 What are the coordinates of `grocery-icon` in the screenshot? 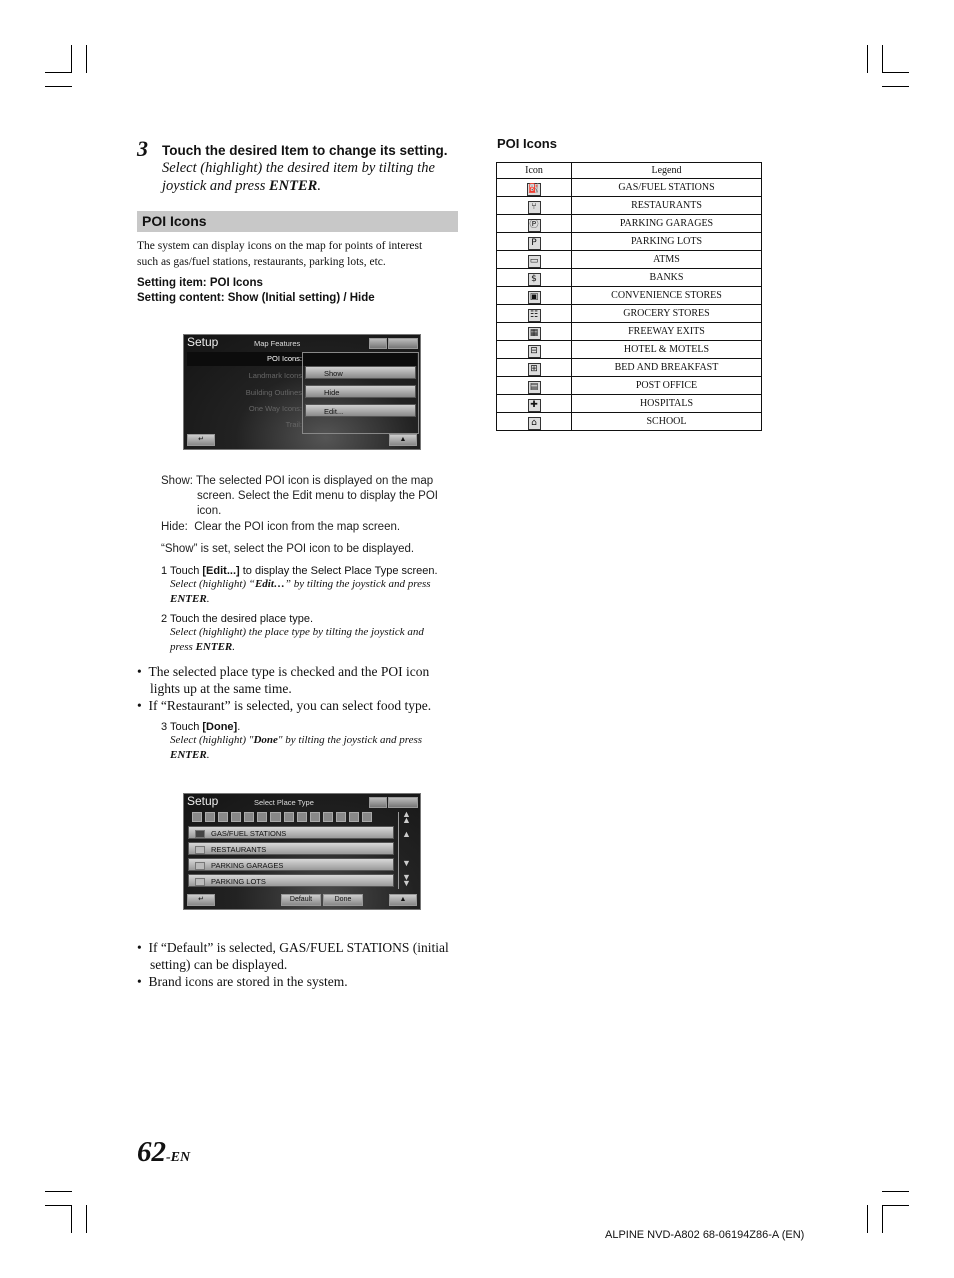 It's located at (288, 817).